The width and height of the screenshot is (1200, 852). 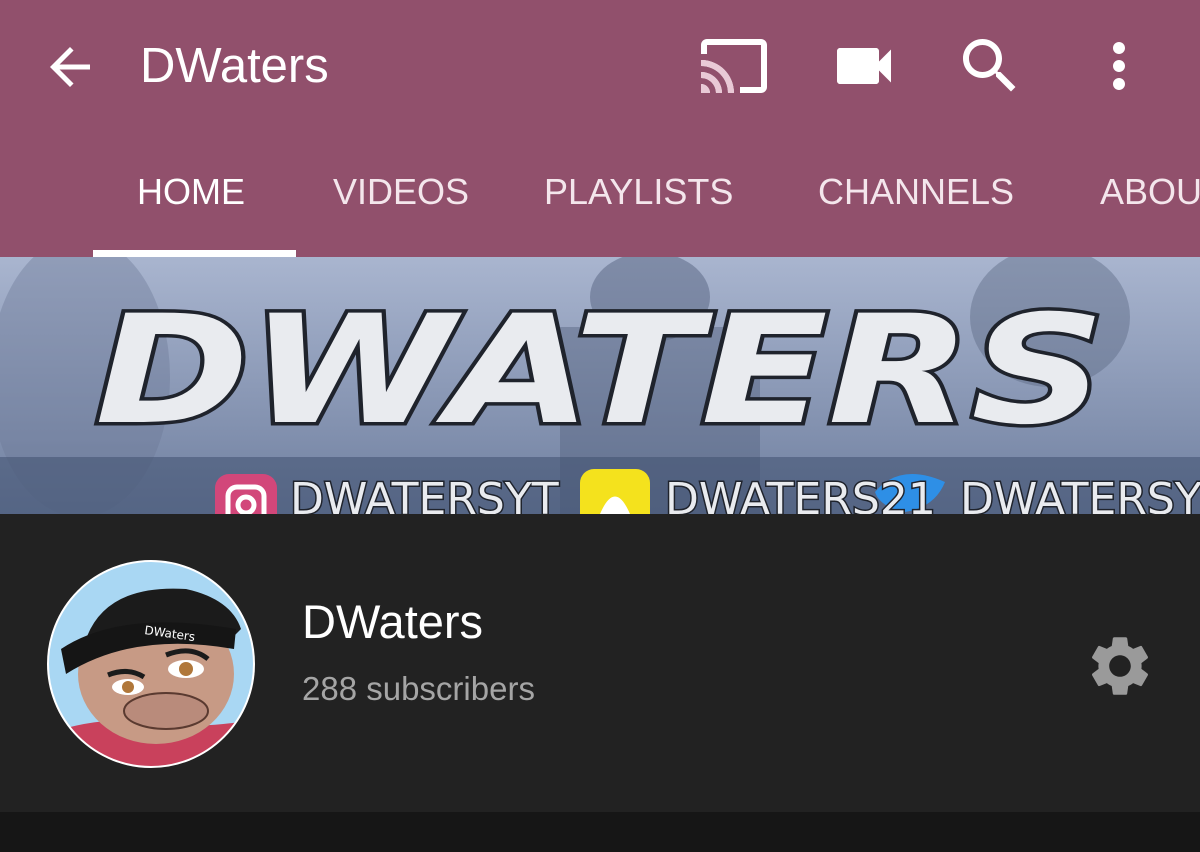 I want to click on tab-selected-indicator, so click(x=194, y=253).